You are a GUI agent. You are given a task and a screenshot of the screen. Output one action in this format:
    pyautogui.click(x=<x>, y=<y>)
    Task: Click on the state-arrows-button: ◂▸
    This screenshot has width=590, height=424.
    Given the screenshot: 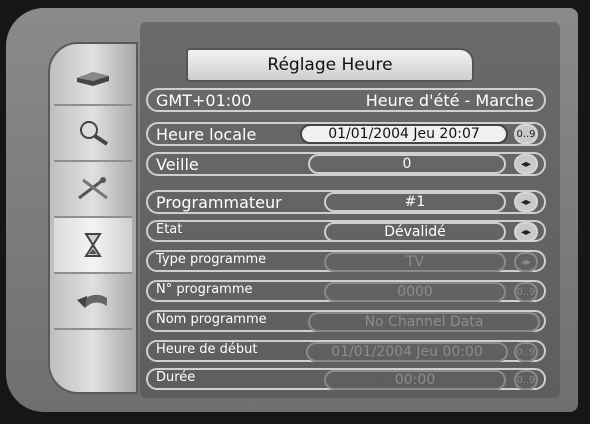 What is the action you would take?
    pyautogui.click(x=526, y=232)
    